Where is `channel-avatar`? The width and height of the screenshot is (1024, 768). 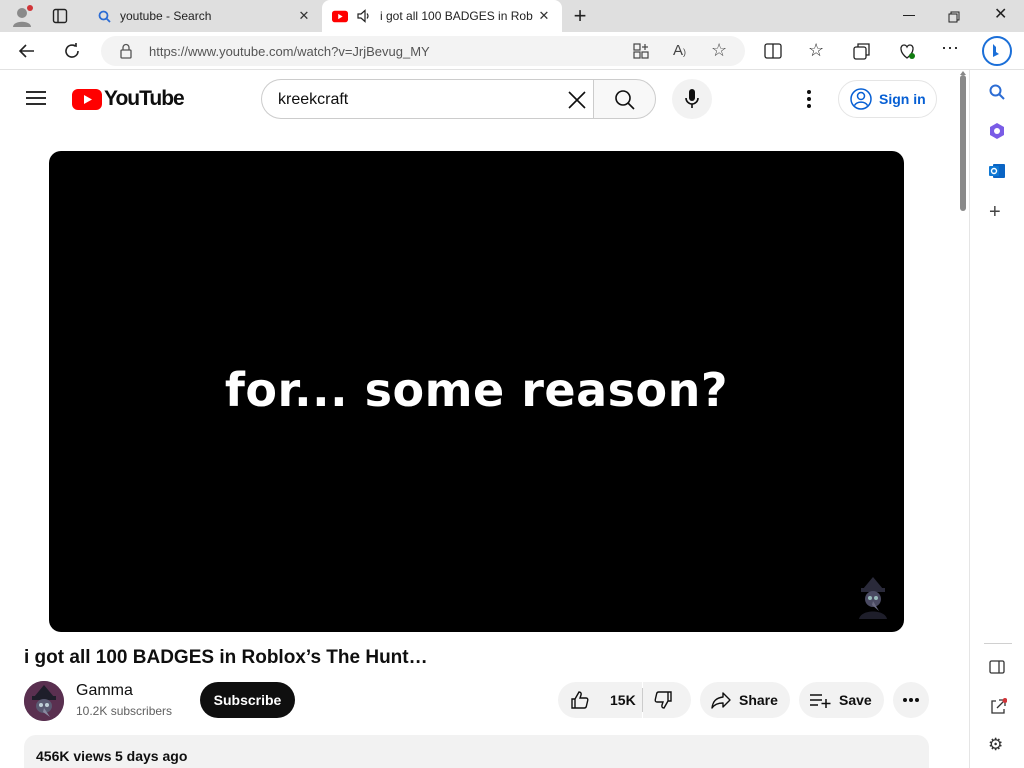
channel-avatar is located at coordinates (44, 701).